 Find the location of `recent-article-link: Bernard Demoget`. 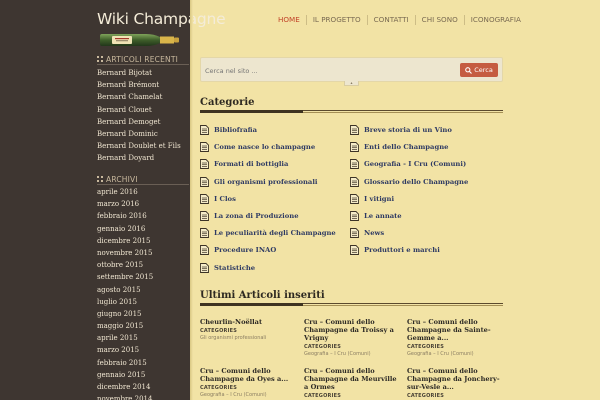

recent-article-link: Bernard Demoget is located at coordinates (139, 122).